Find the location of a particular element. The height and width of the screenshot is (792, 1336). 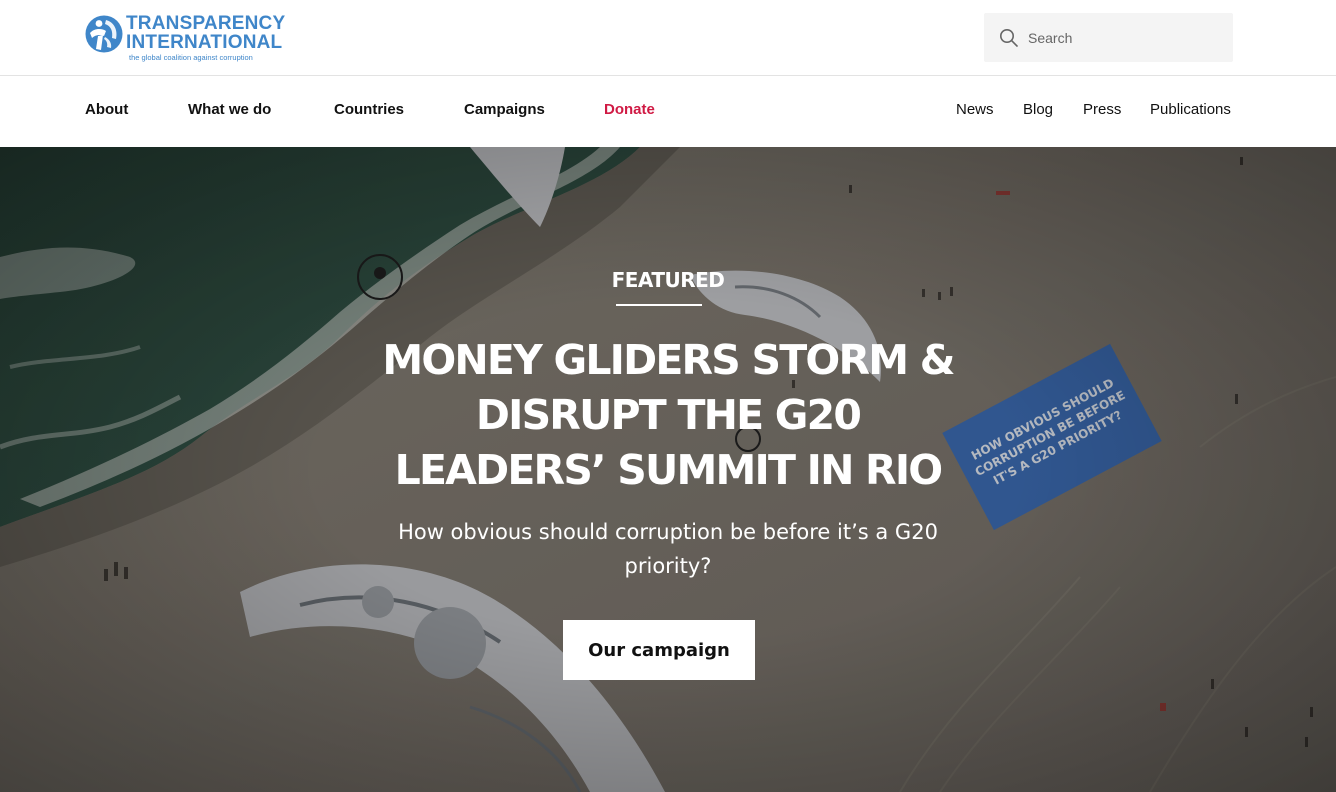

search-icon is located at coordinates (1009, 38).